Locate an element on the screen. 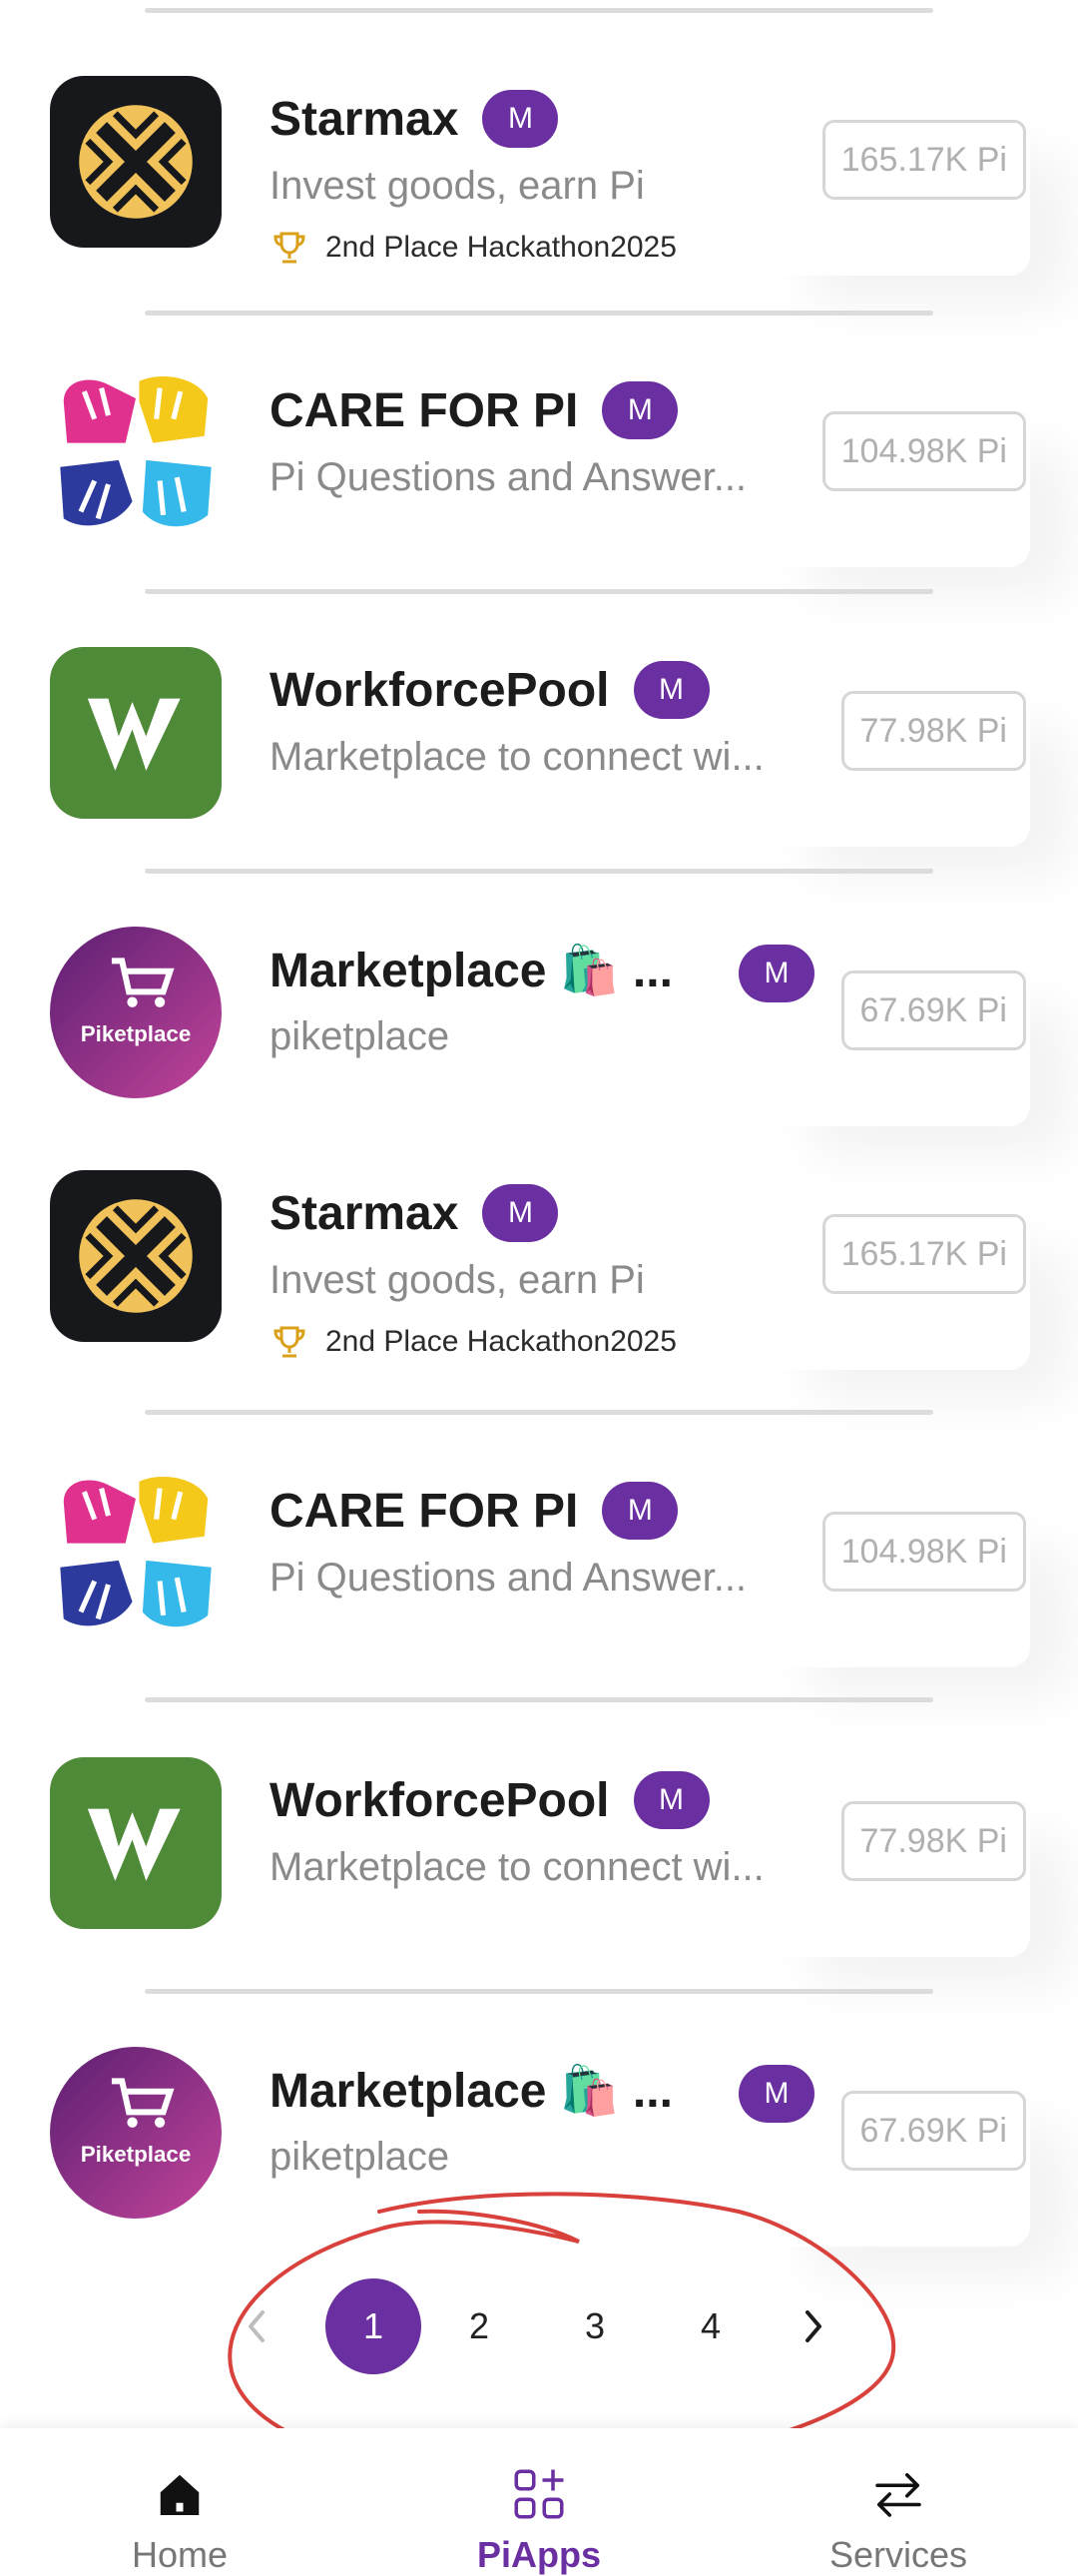 The width and height of the screenshot is (1078, 2576). bottom-navigation: Home PiApps Services is located at coordinates (539, 2502).